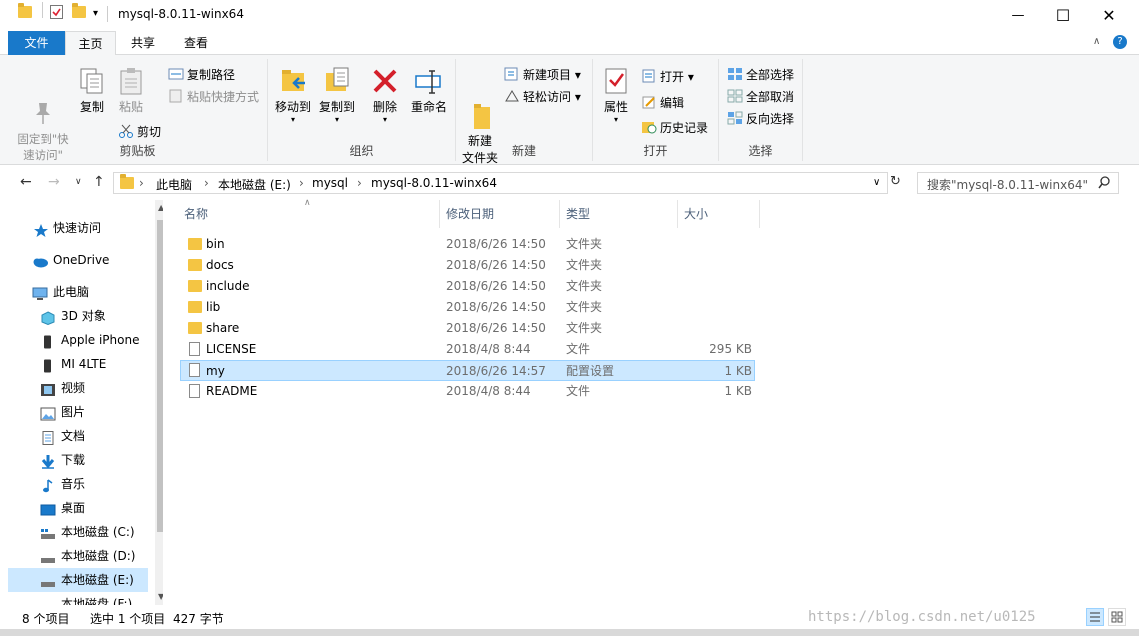 The width and height of the screenshot is (1139, 636). I want to click on new-item-icon, so click(512, 74).